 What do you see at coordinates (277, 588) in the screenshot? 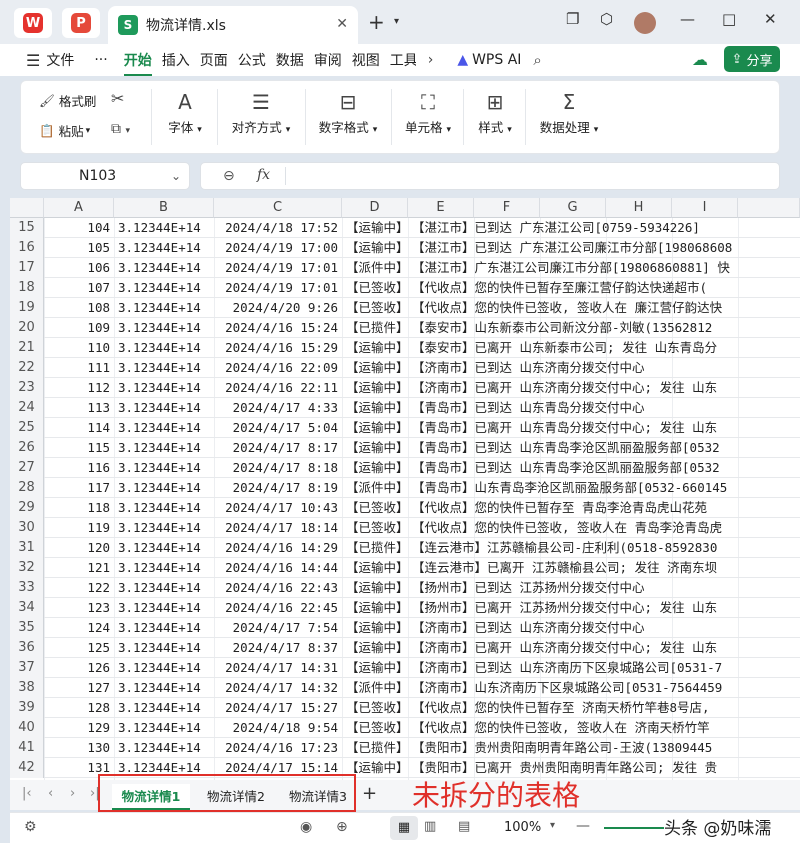
I see `cell-c: 2024/4/16 22:43` at bounding box center [277, 588].